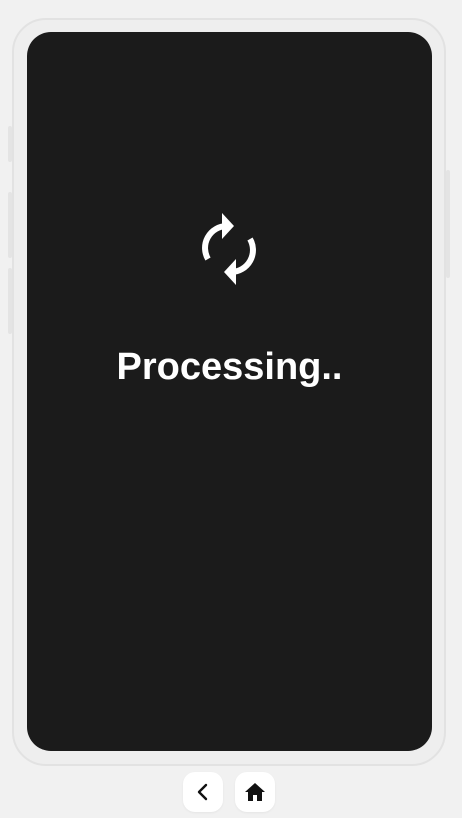  What do you see at coordinates (448, 224) in the screenshot?
I see `power-button` at bounding box center [448, 224].